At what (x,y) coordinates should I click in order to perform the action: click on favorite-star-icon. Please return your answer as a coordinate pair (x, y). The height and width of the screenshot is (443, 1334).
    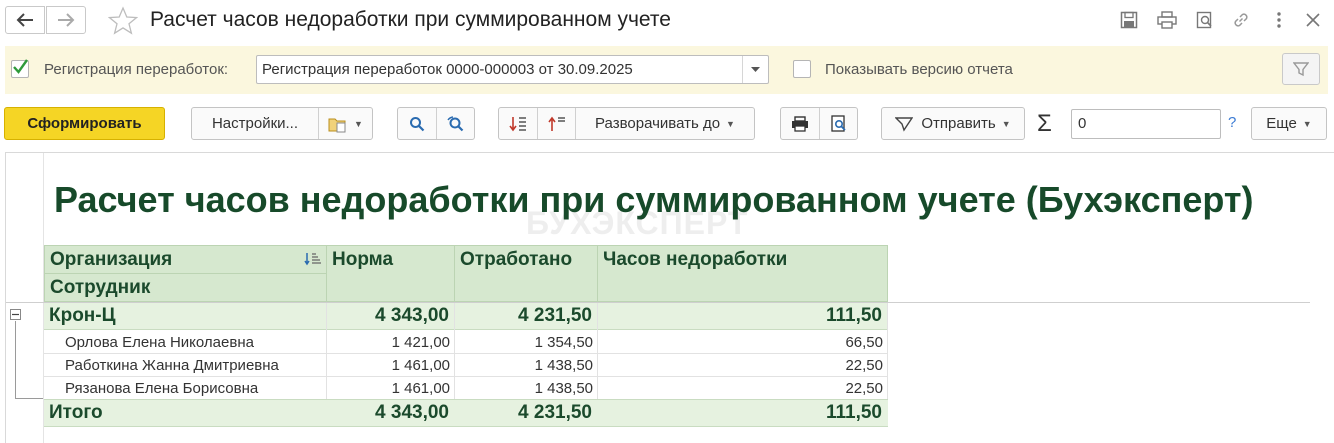
    Looking at the image, I should click on (123, 21).